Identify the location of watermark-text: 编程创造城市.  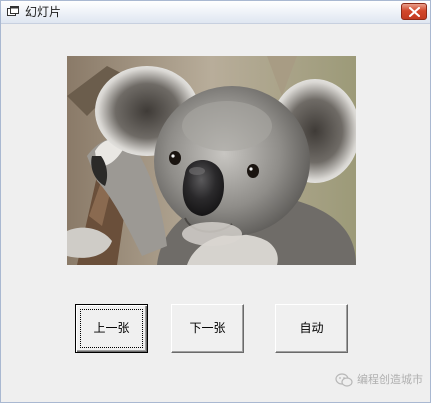
(390, 379).